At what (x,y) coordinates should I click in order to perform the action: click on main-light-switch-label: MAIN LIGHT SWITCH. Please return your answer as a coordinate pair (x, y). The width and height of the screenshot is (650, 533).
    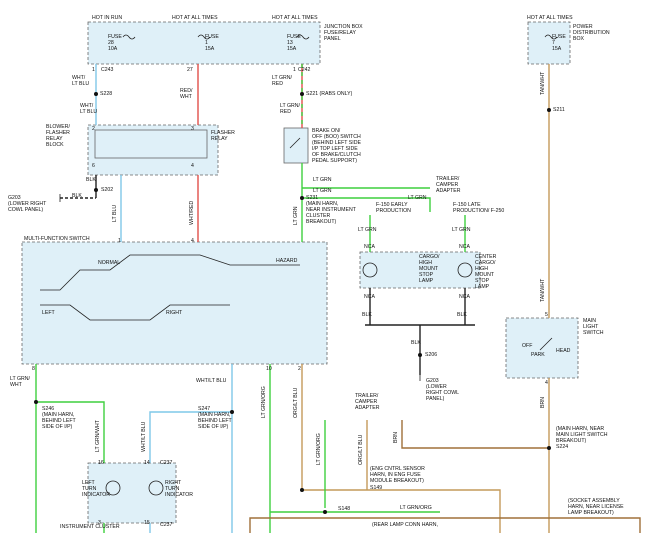
    Looking at the image, I should click on (593, 327).